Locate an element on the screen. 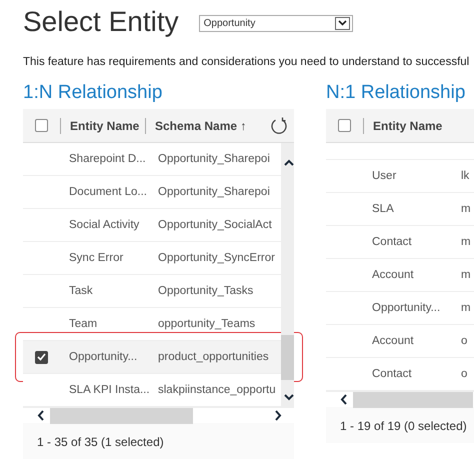 This screenshot has width=474, height=467. caret-icon is located at coordinates (342, 23).